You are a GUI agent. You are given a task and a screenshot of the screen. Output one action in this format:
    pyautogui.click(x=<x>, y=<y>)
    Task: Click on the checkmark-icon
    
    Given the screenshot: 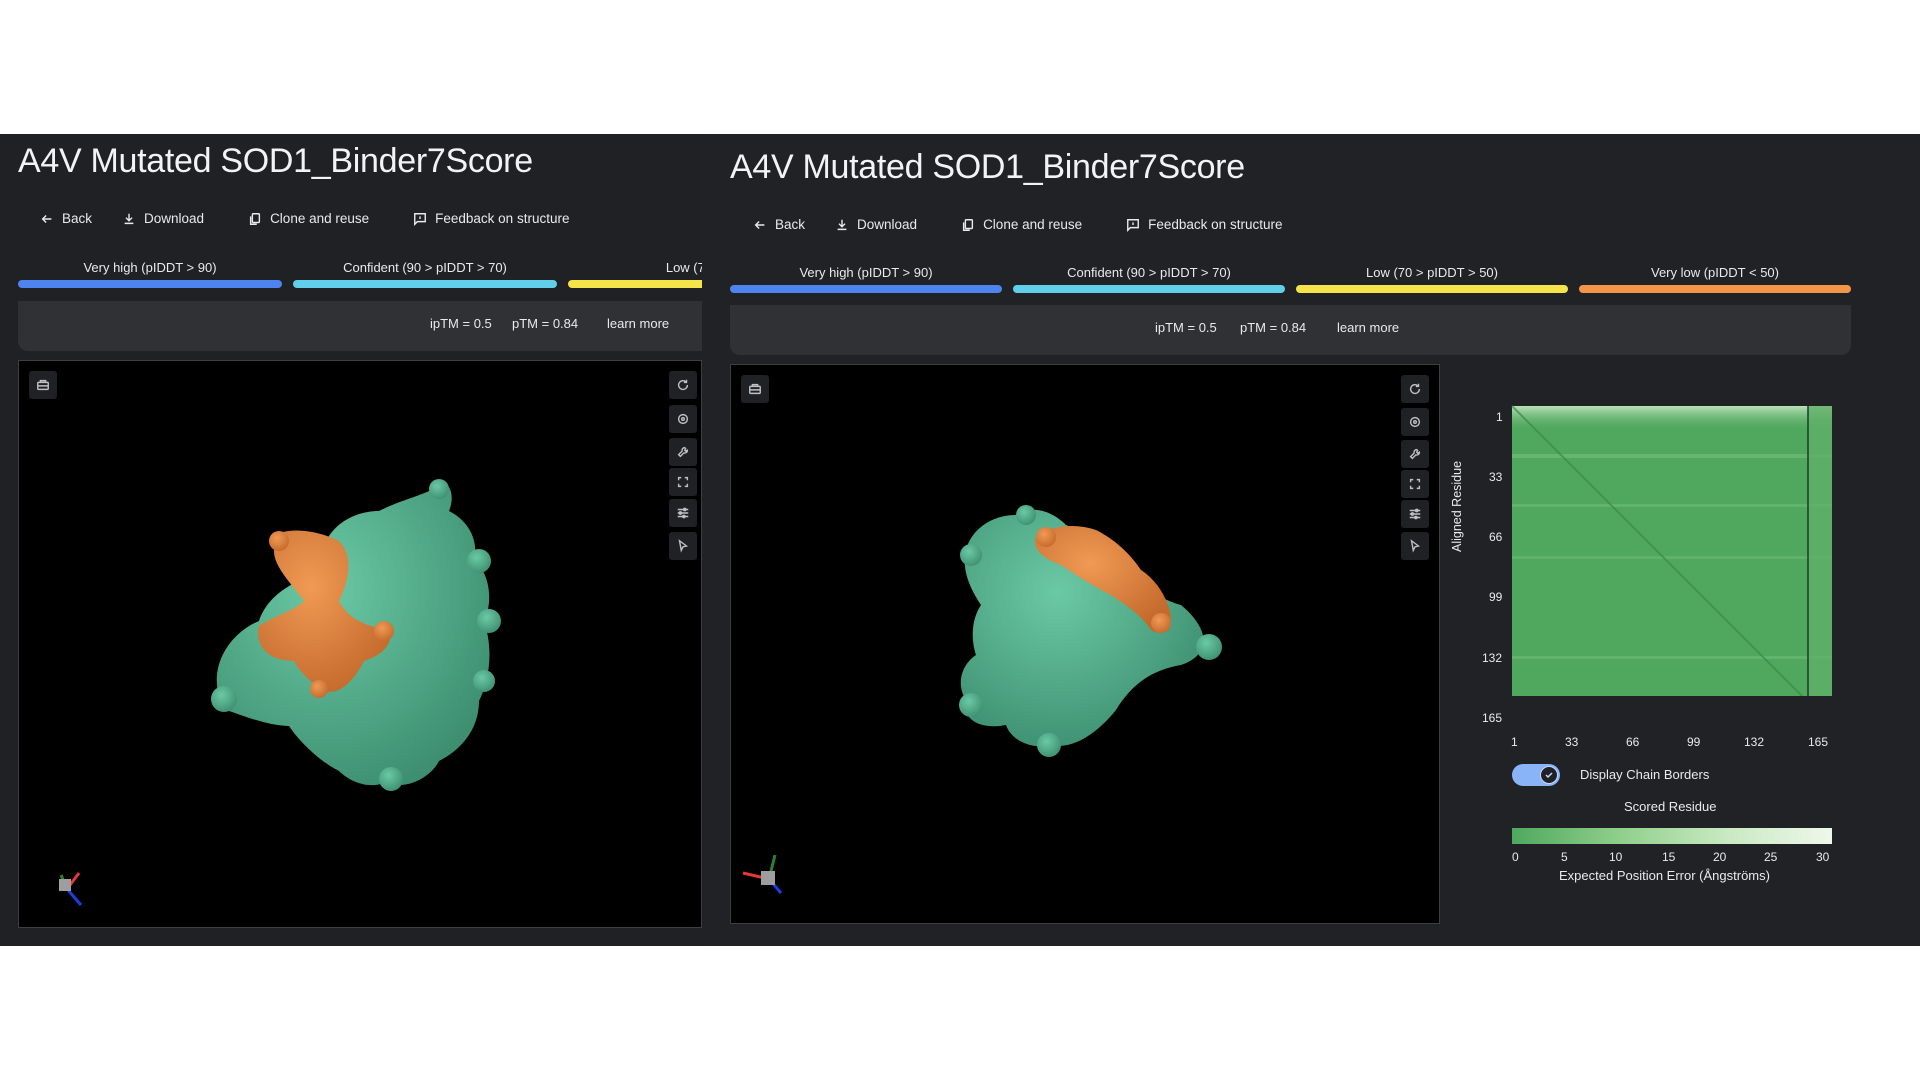 What is the action you would take?
    pyautogui.click(x=1549, y=775)
    